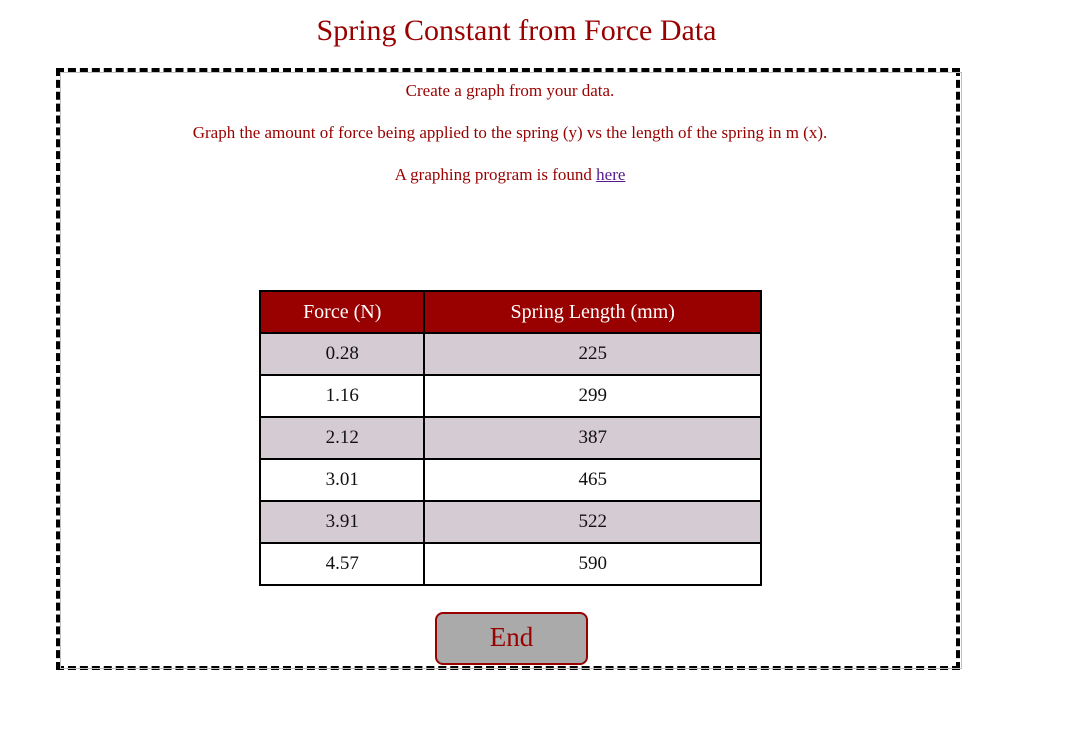  I want to click on force-cell: 1.16, so click(342, 396).